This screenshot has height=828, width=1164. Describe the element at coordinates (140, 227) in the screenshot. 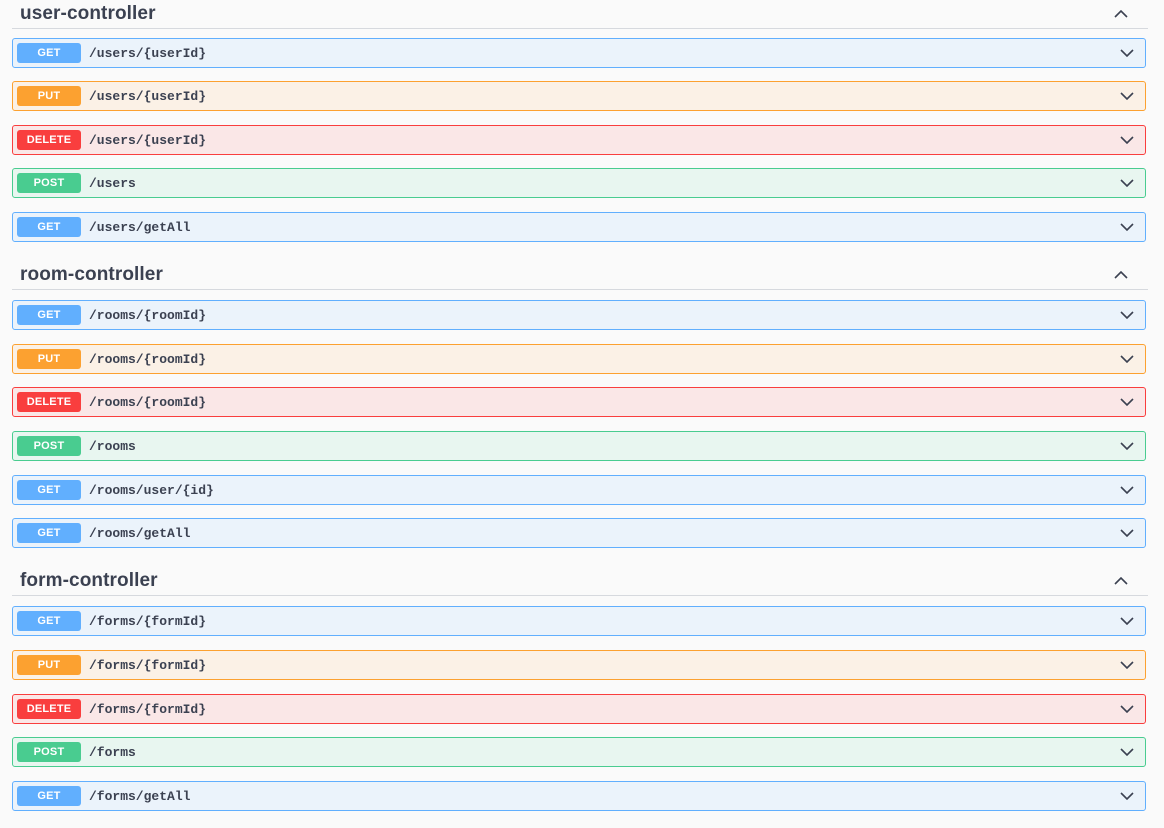

I see `operation-path: /users/getAll` at that location.